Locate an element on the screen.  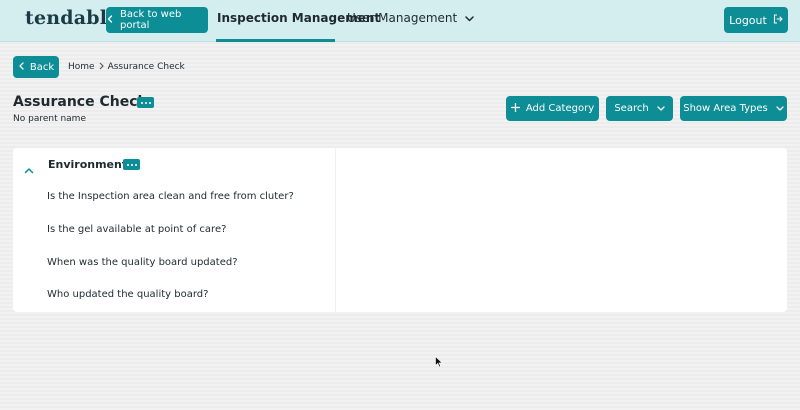
back-to-web-portal-label: Back to web portal is located at coordinates (151, 20).